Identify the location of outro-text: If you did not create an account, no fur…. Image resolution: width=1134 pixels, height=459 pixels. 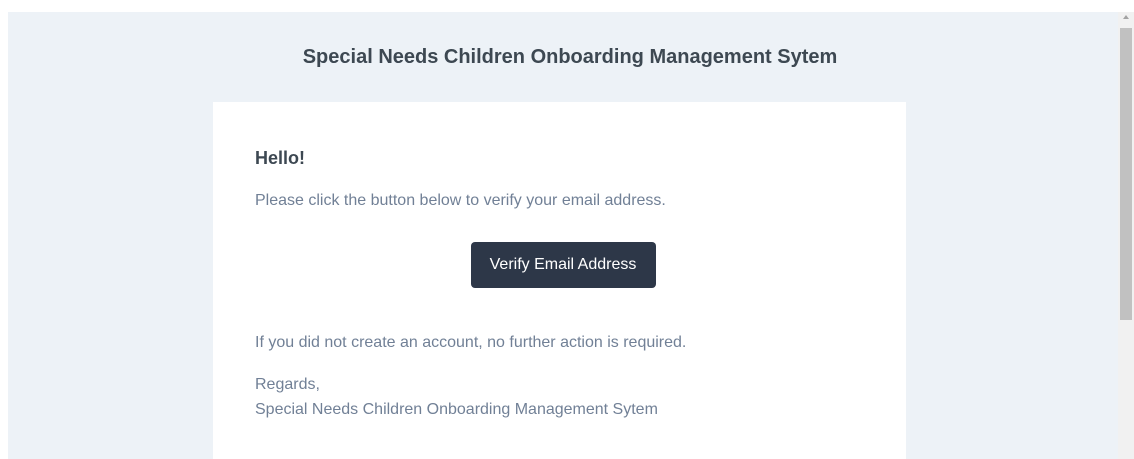
(471, 342).